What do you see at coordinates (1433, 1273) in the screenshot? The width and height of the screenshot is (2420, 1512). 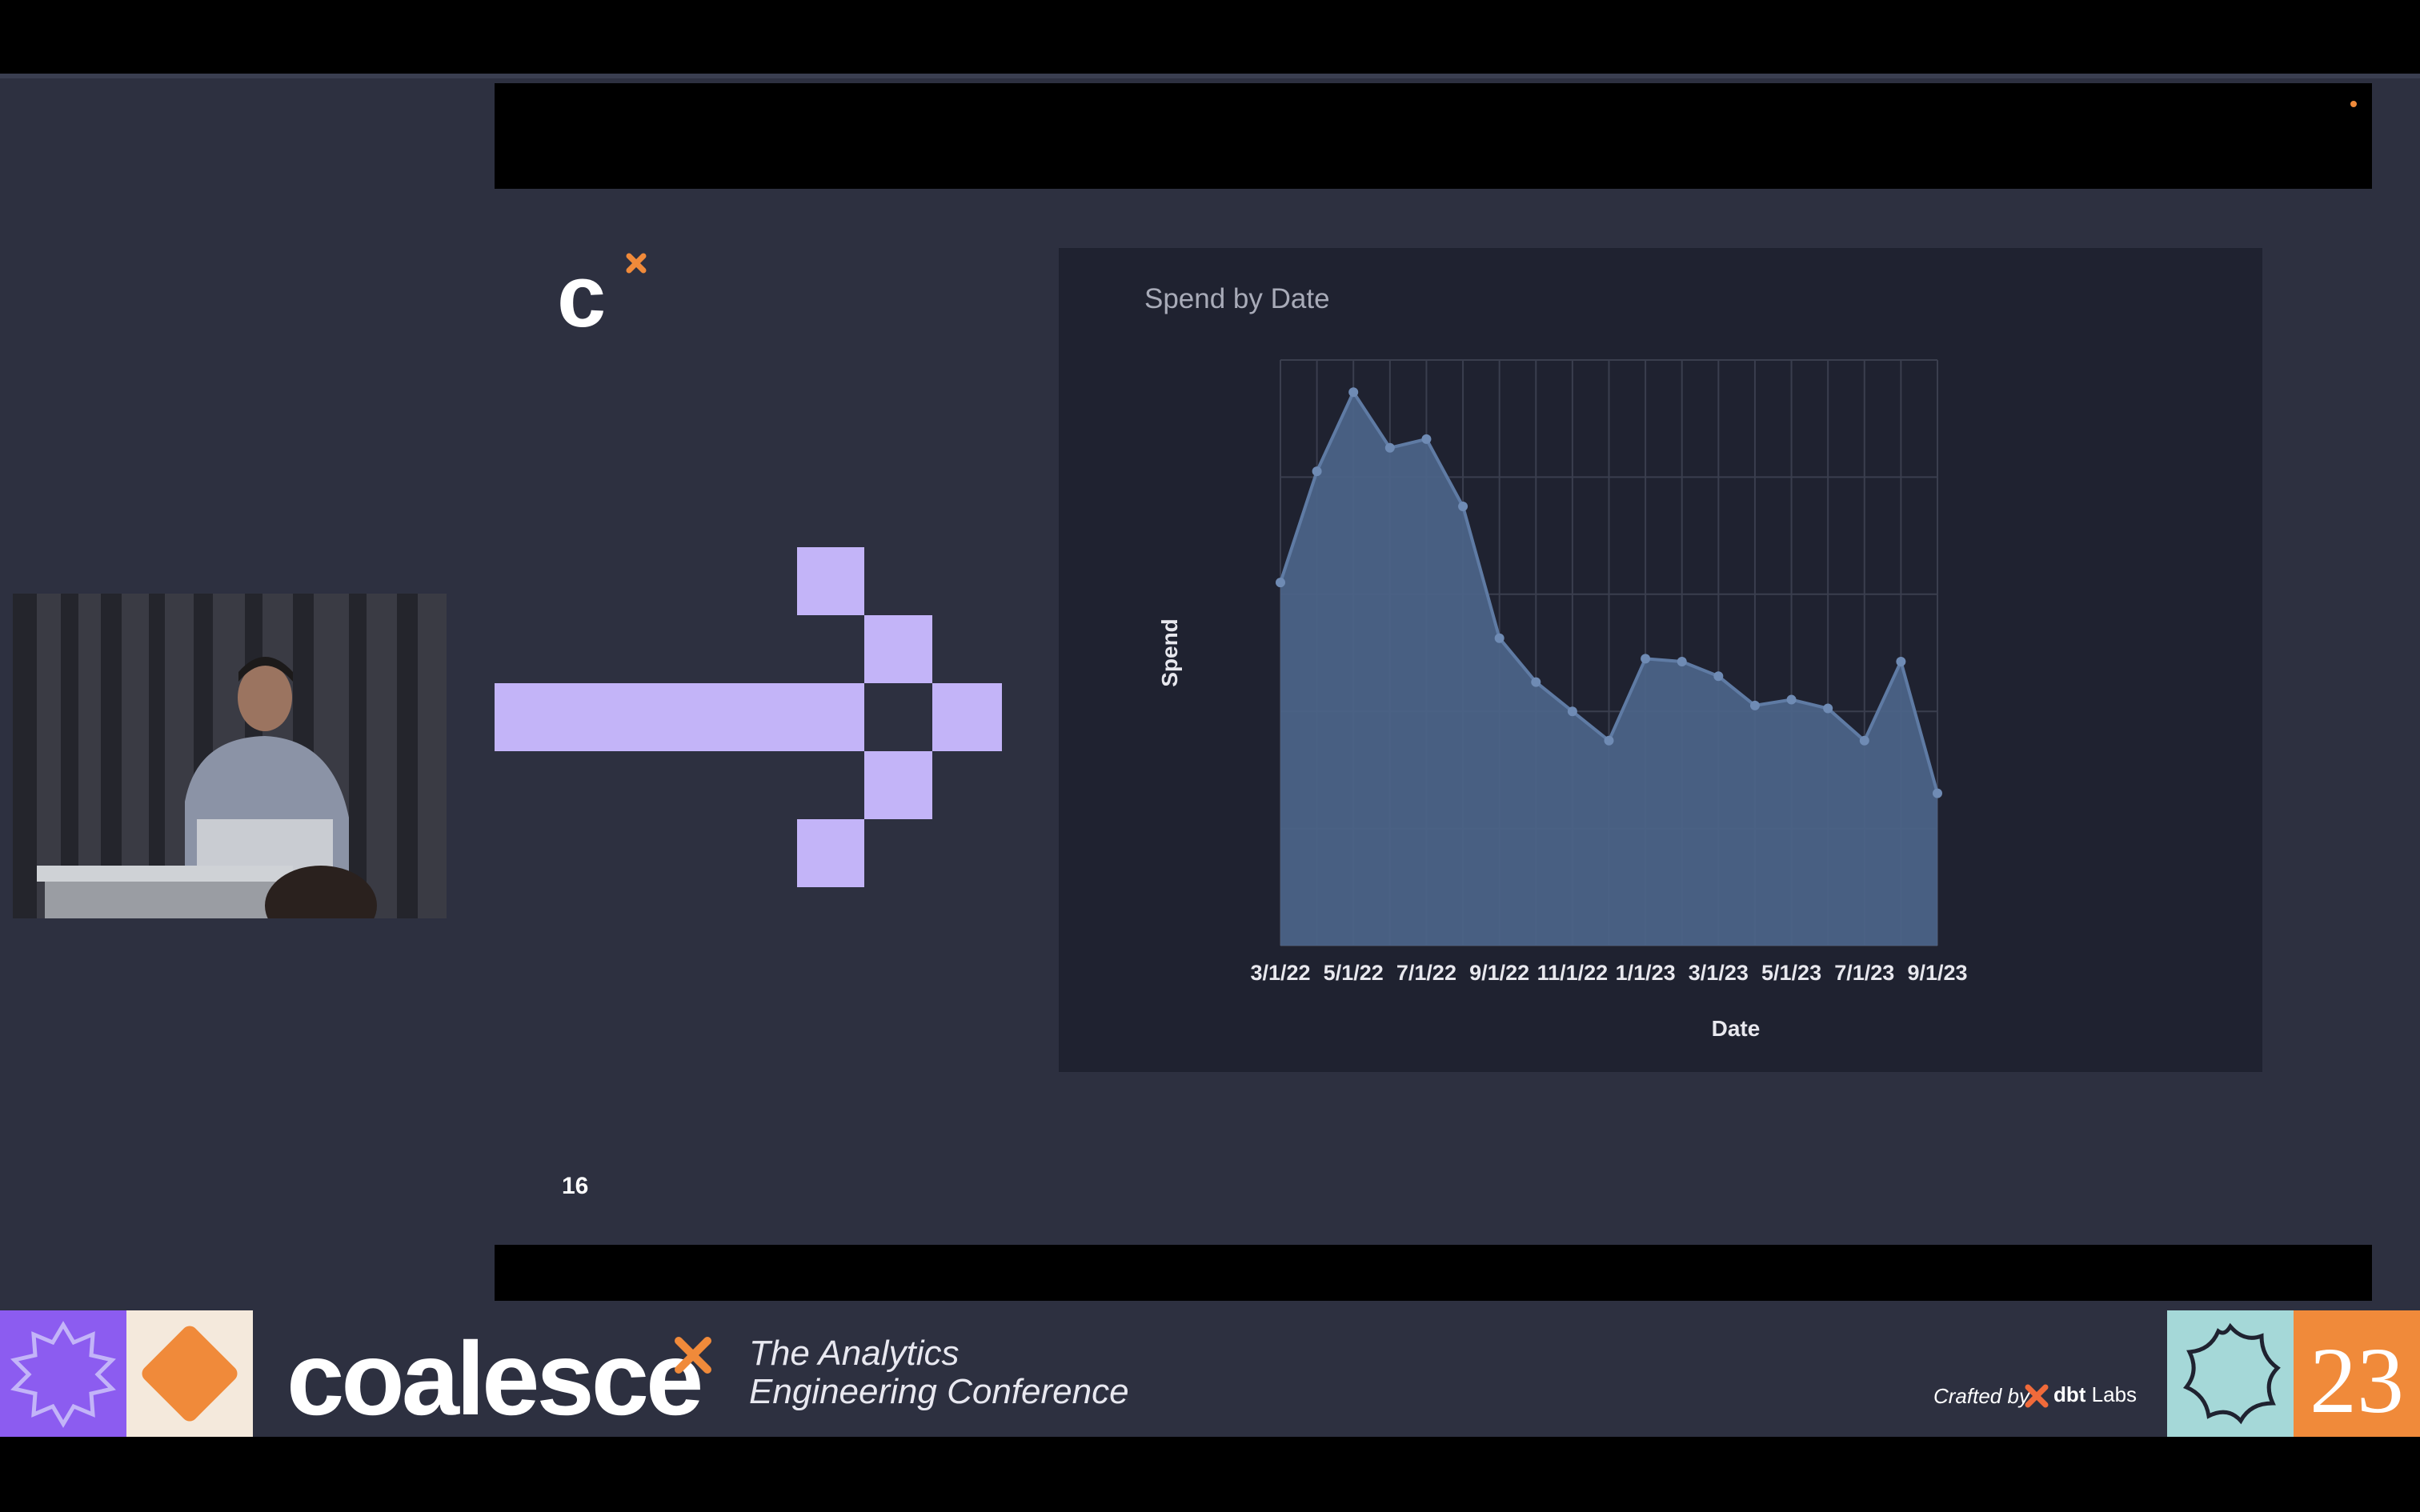 I see `letterbox-bottom` at bounding box center [1433, 1273].